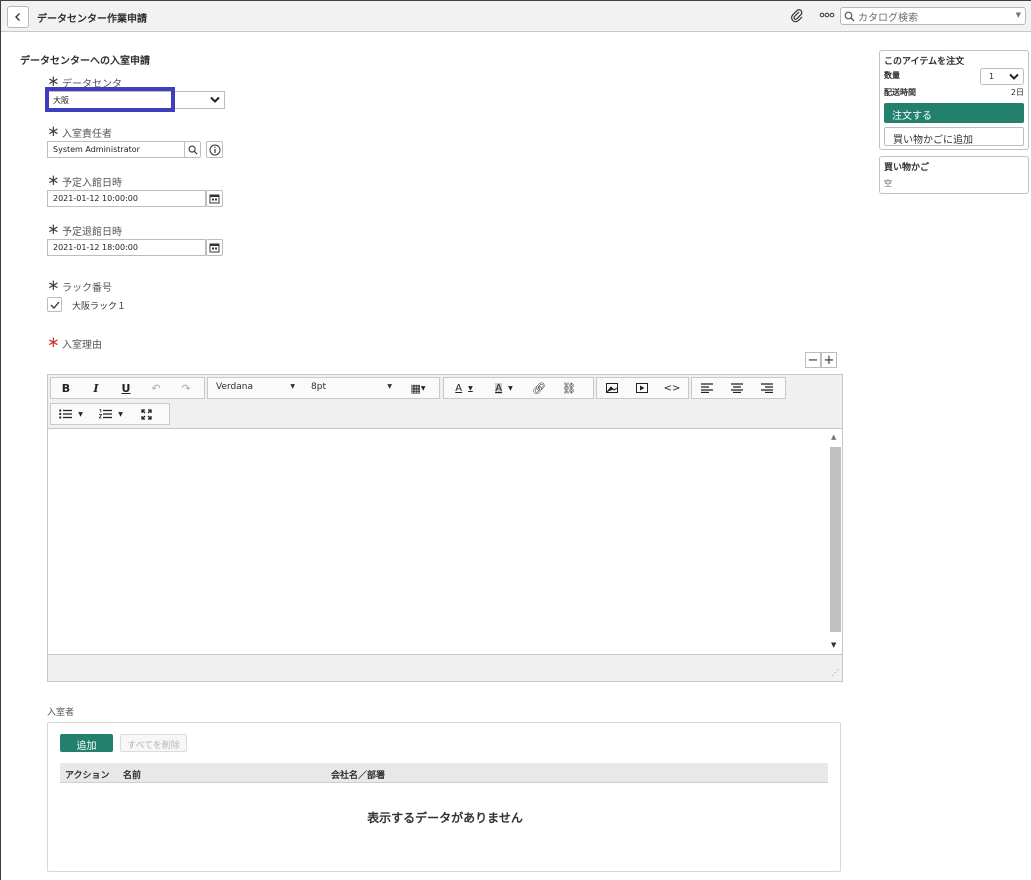  I want to click on caret-down-icon: ▼, so click(389, 386).